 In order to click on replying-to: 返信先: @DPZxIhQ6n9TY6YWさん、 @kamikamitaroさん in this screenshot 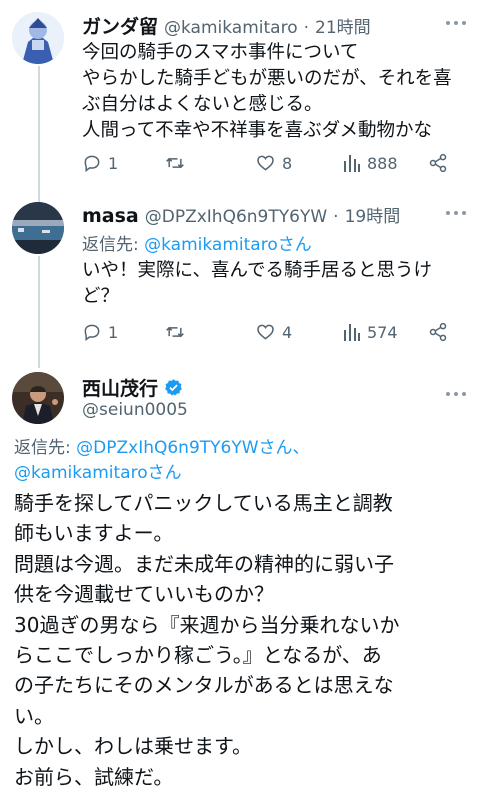, I will do `click(242, 461)`.